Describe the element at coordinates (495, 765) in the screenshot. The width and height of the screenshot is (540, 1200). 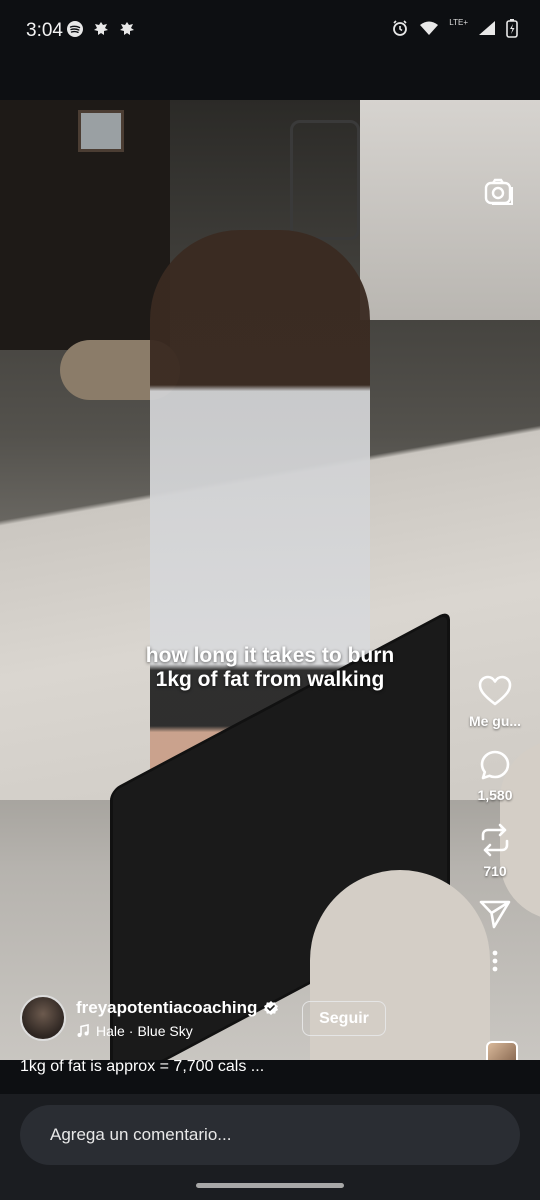
I see `comment-icon` at that location.